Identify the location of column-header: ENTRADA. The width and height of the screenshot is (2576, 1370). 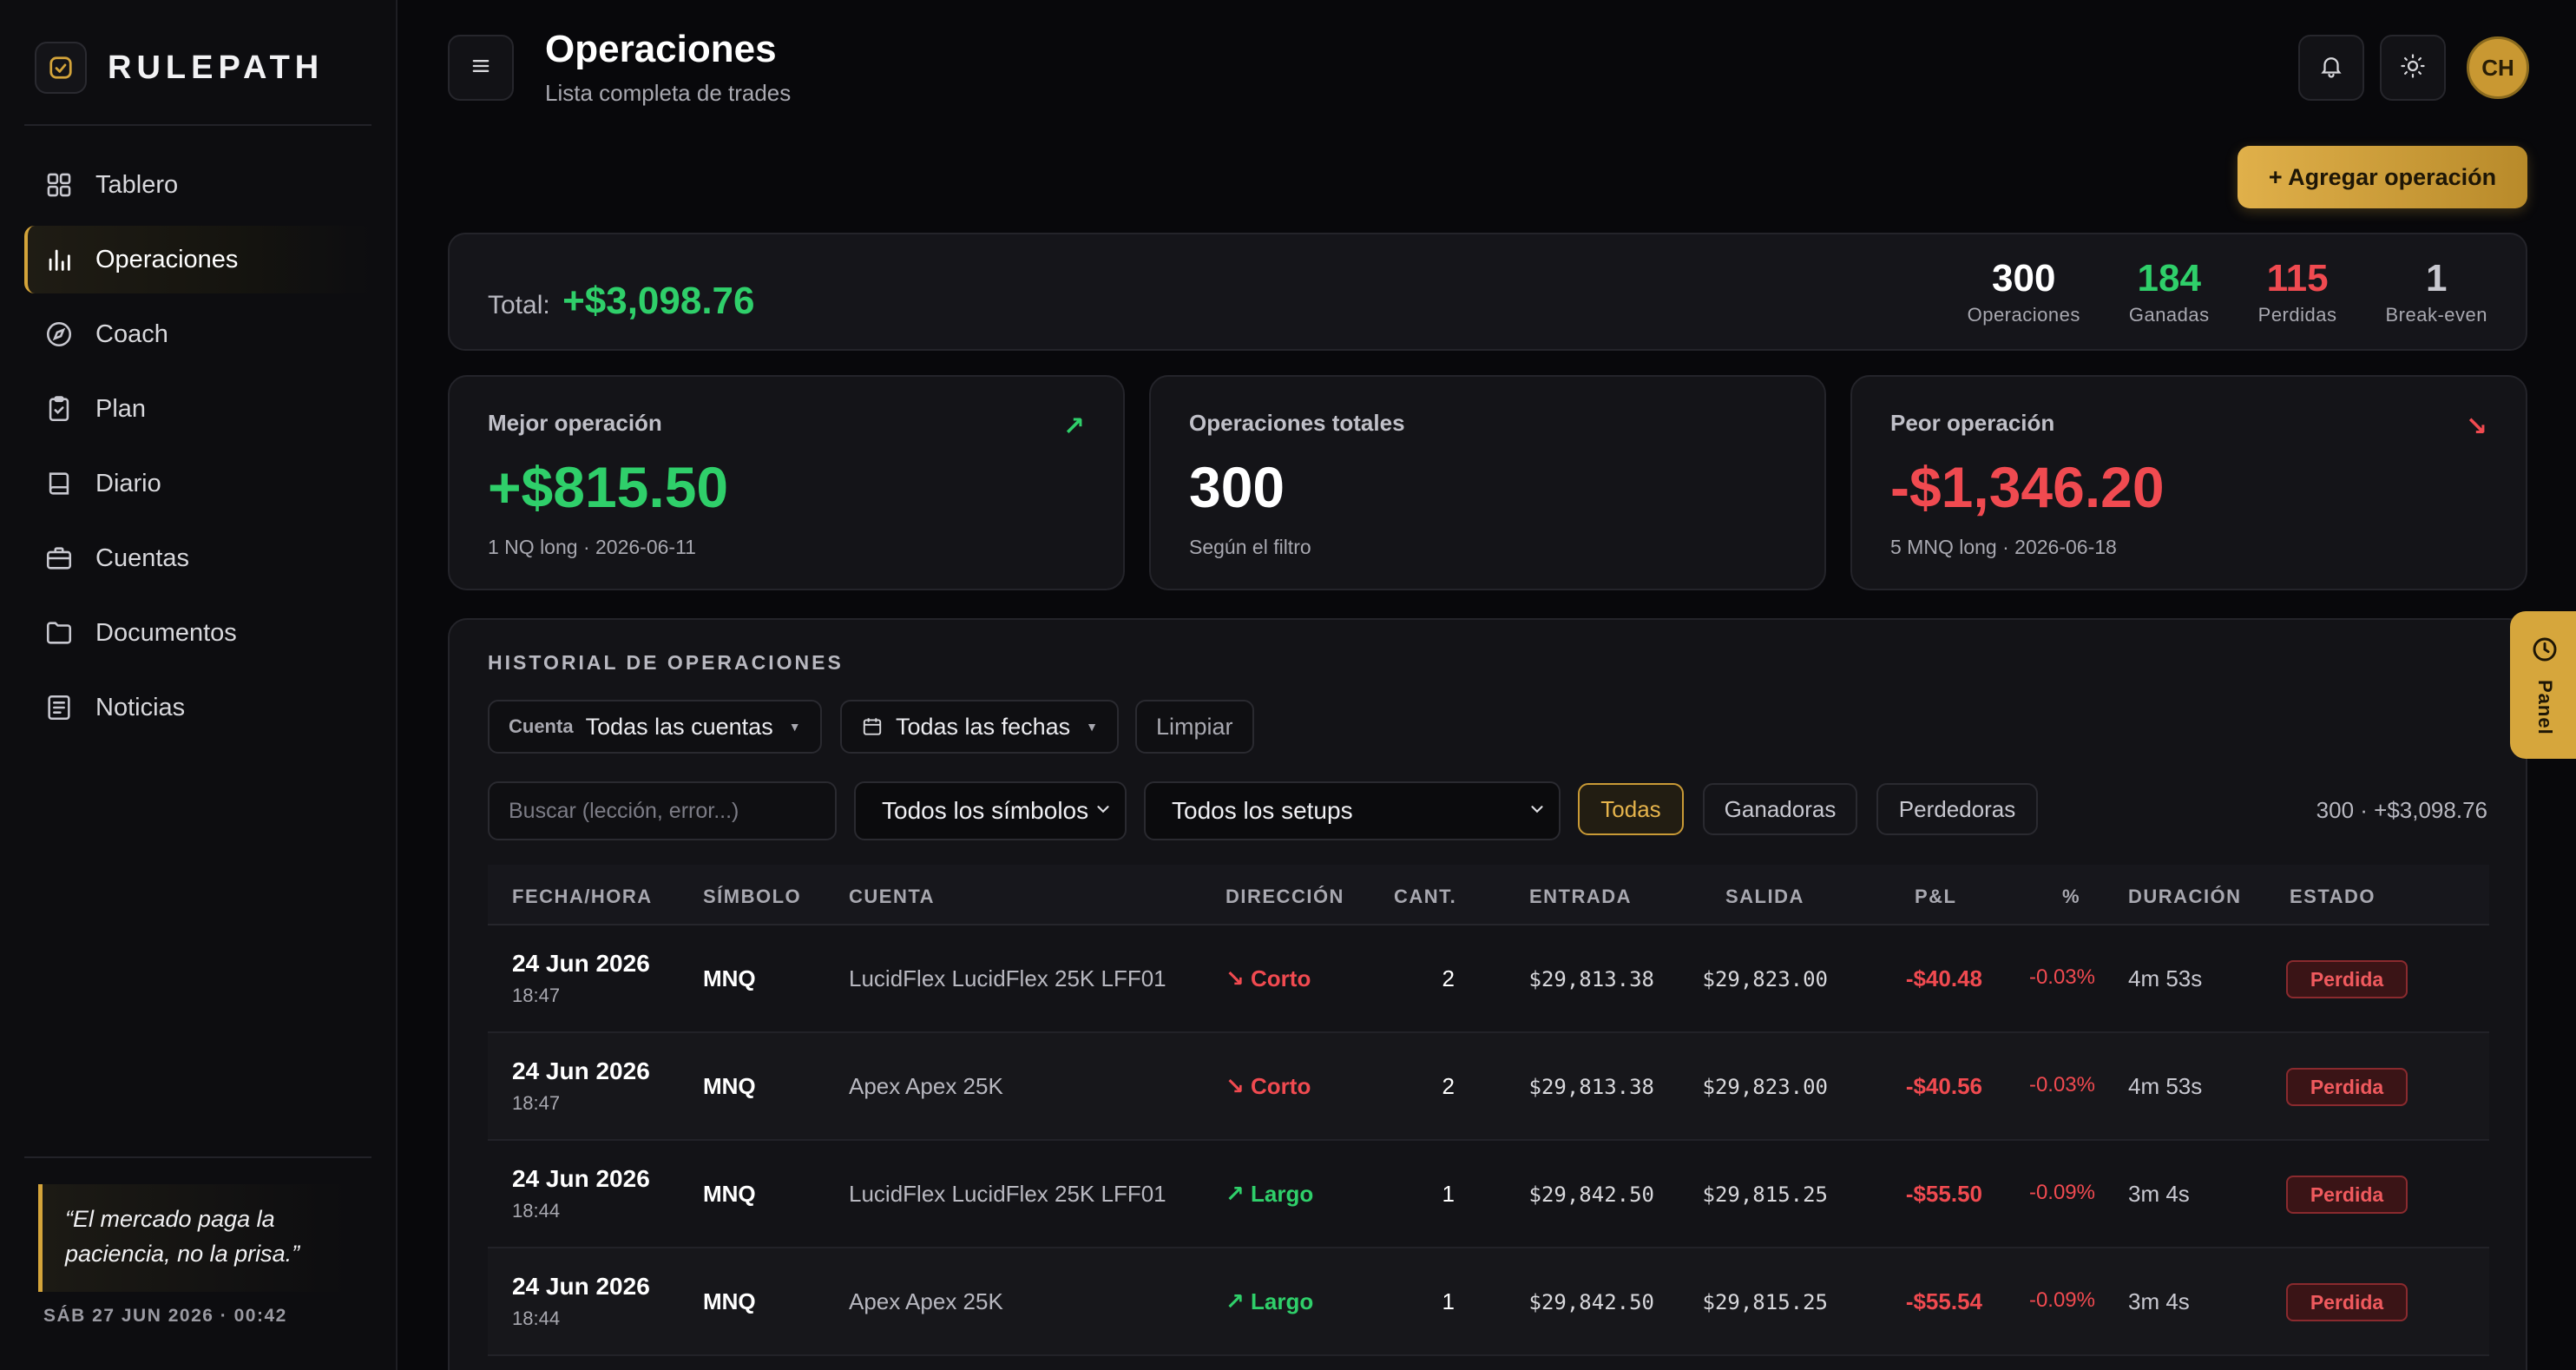
(1581, 897).